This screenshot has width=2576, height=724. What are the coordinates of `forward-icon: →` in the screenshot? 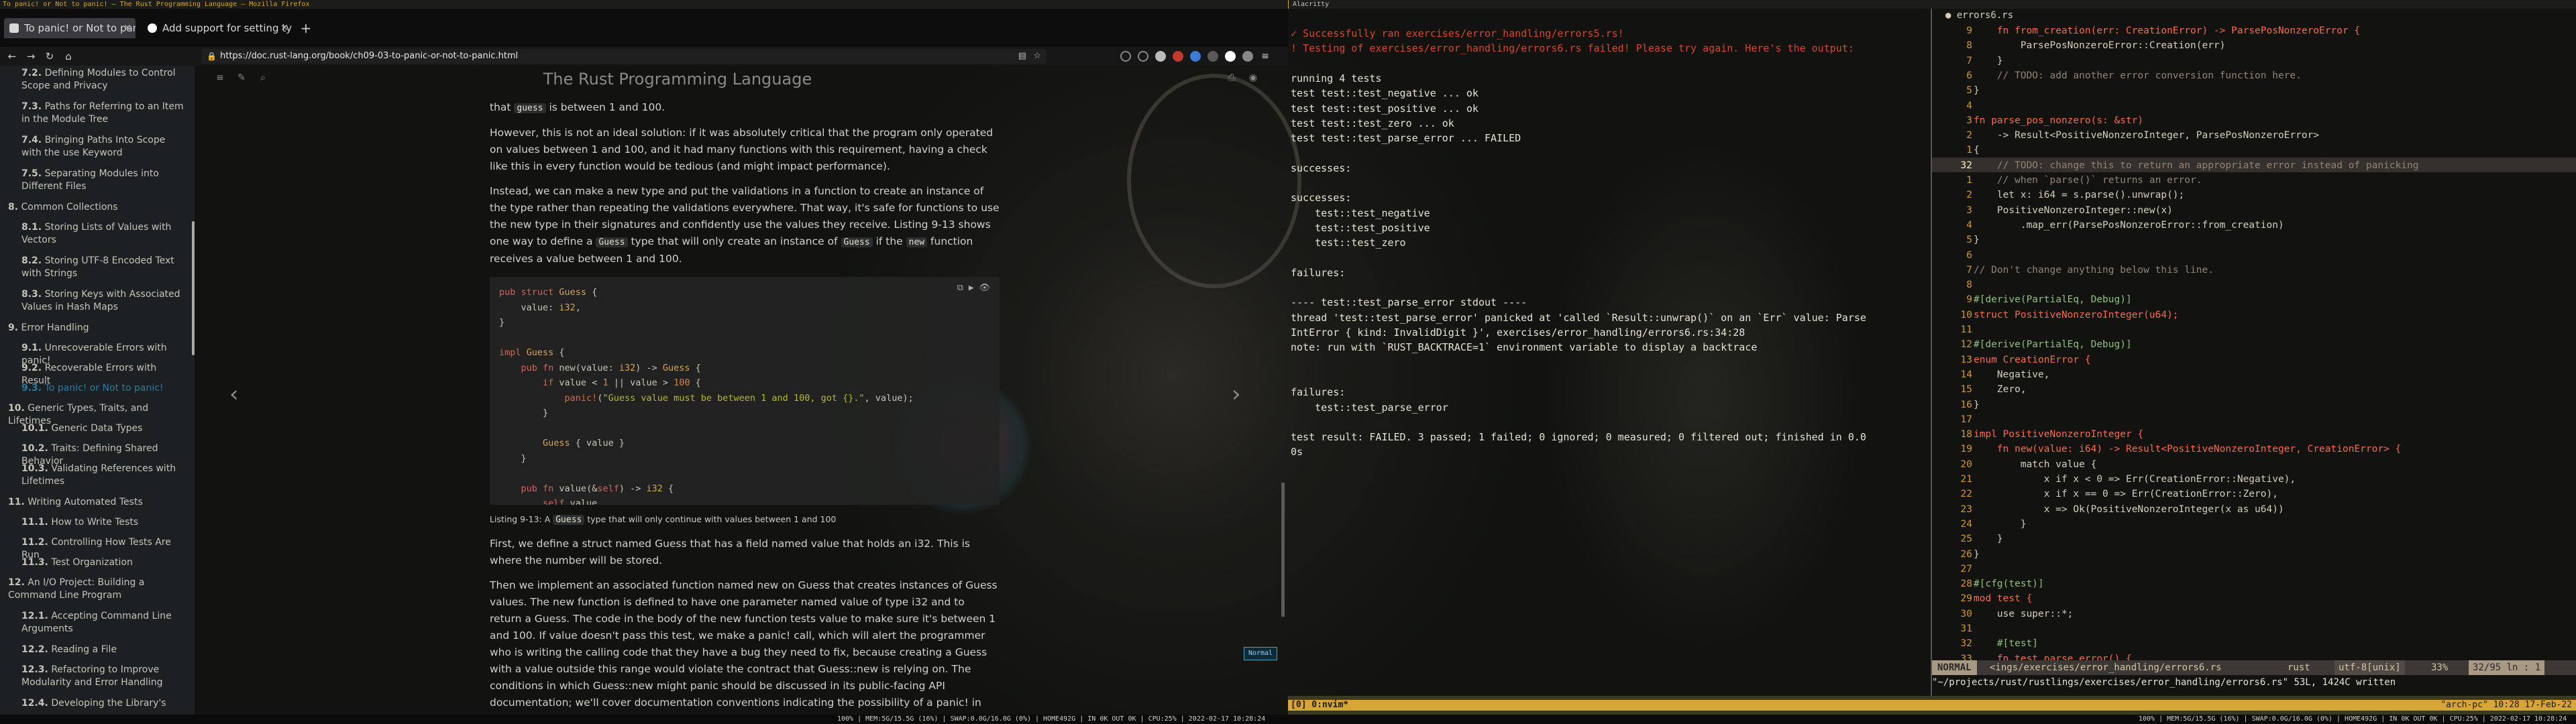 It's located at (31, 56).